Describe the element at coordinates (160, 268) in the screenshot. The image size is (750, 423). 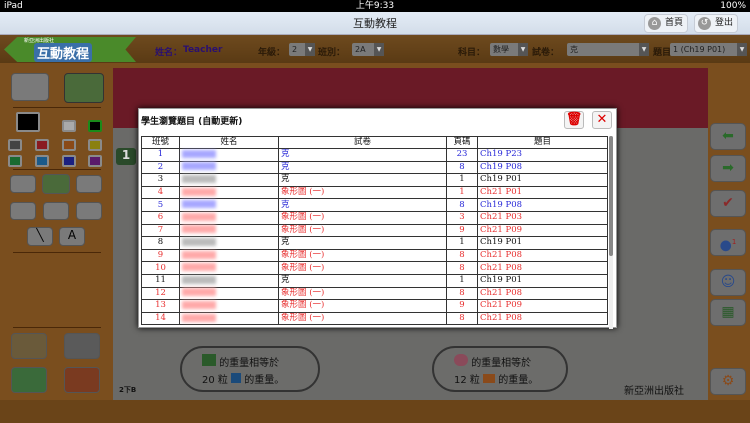
I see `class-no: 10` at that location.